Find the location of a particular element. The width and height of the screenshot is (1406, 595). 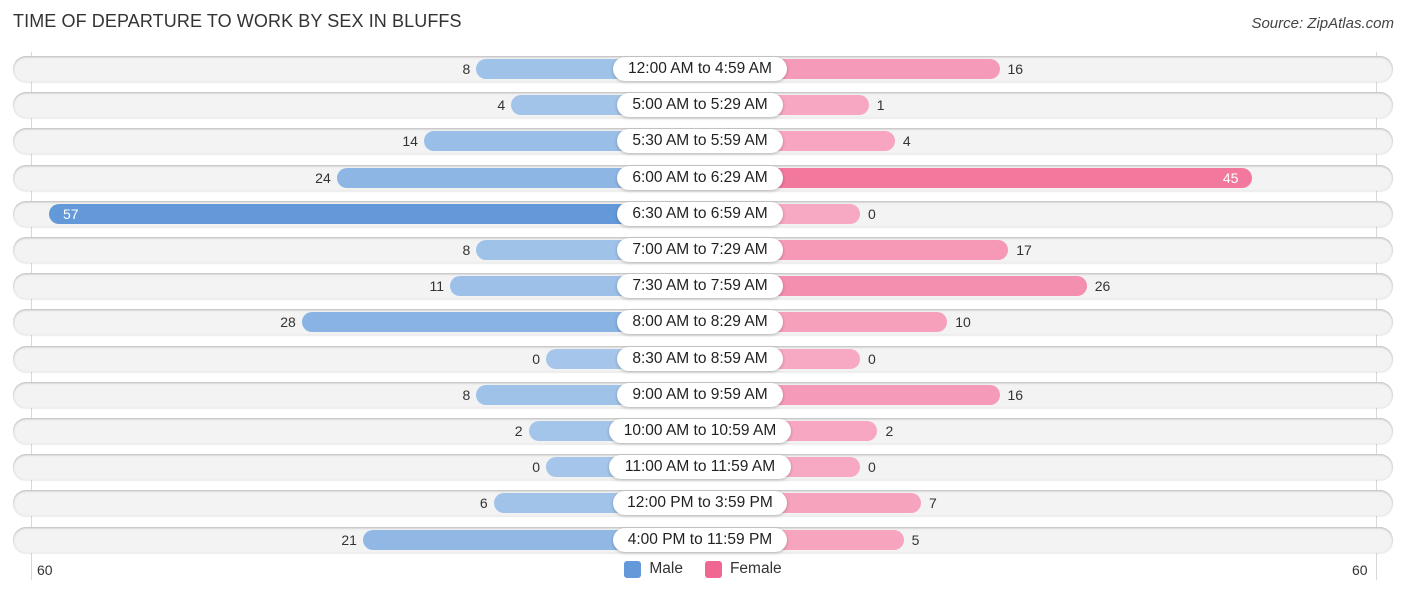

male-value-label: 28 is located at coordinates (288, 322).